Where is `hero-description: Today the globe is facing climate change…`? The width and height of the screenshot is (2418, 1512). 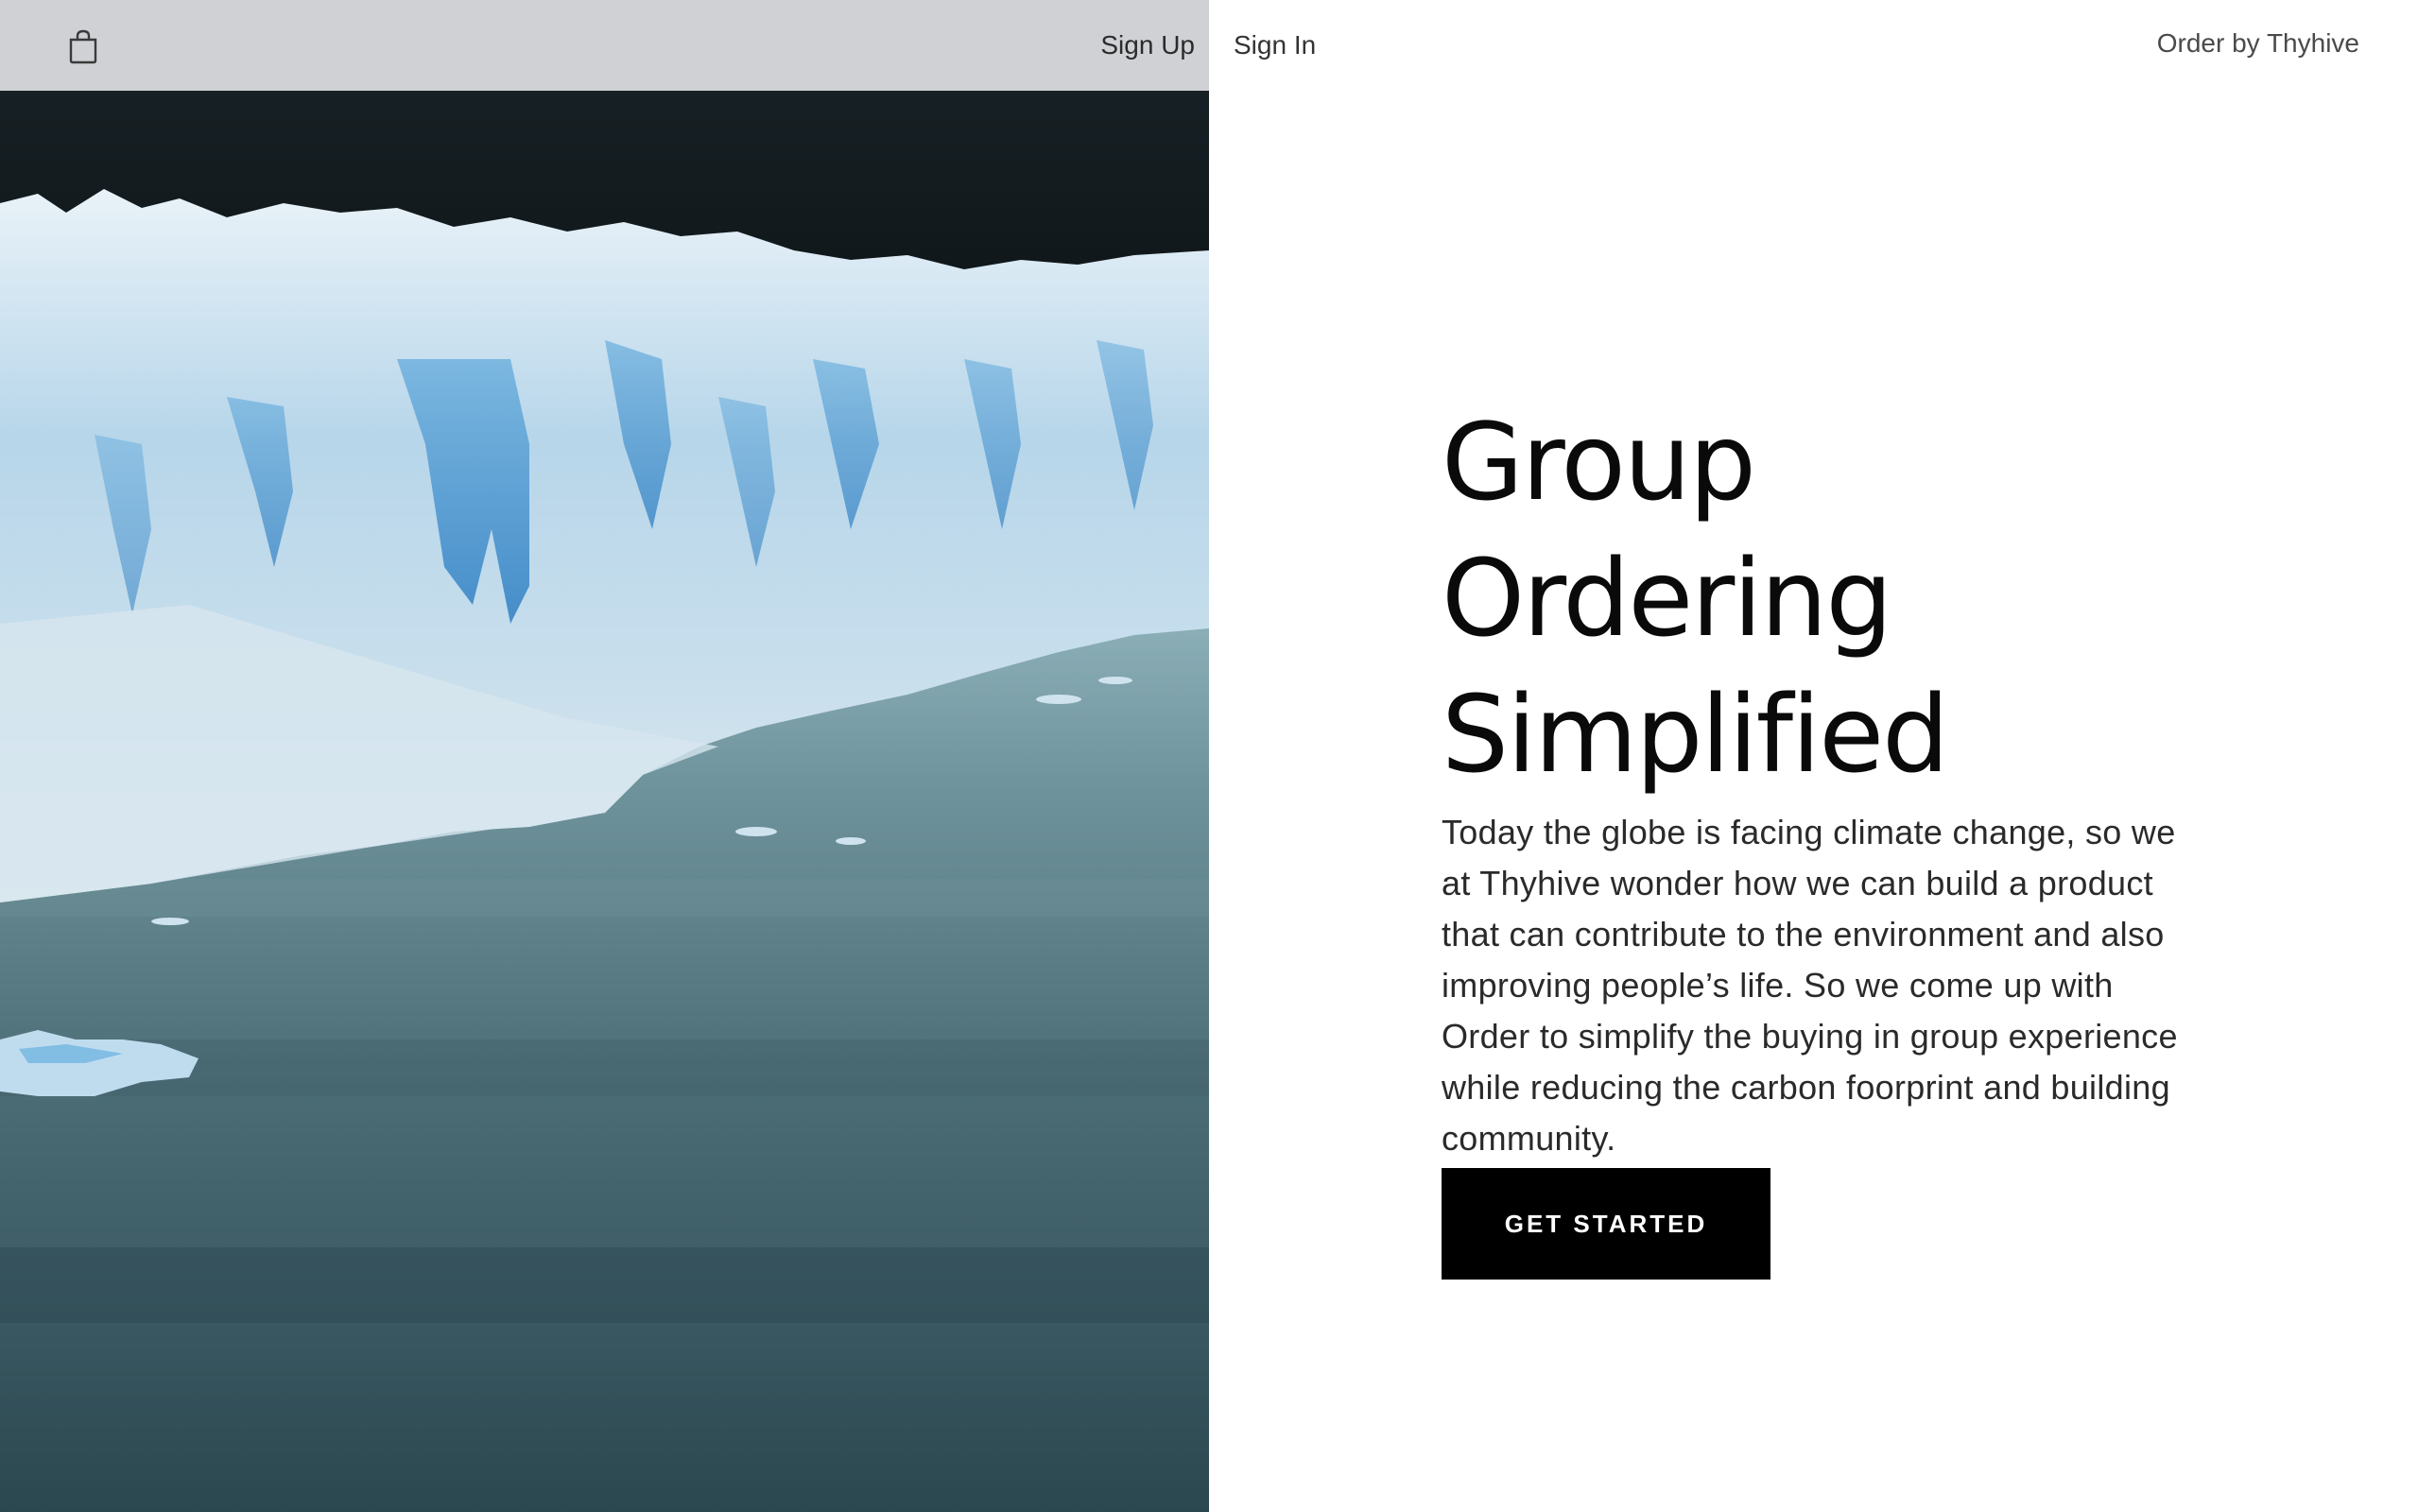
hero-description: Today the globe is facing climate change… is located at coordinates (1810, 985).